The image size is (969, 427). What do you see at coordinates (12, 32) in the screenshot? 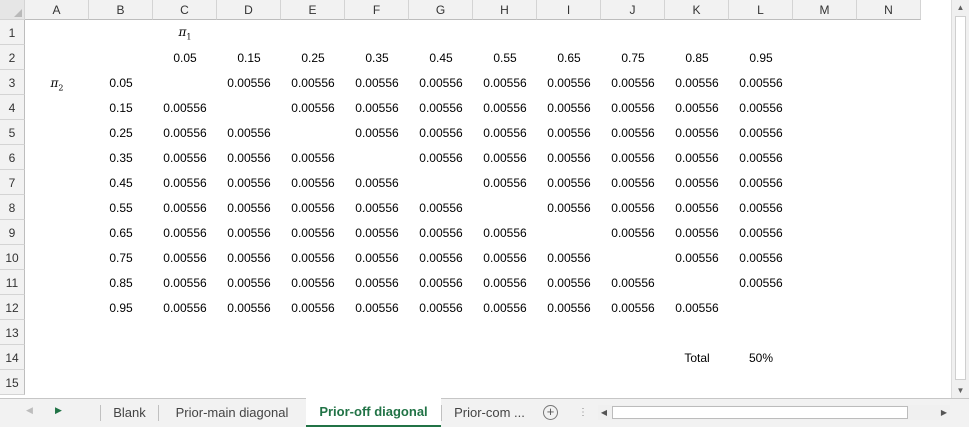
I see `row-header-1: 1` at bounding box center [12, 32].